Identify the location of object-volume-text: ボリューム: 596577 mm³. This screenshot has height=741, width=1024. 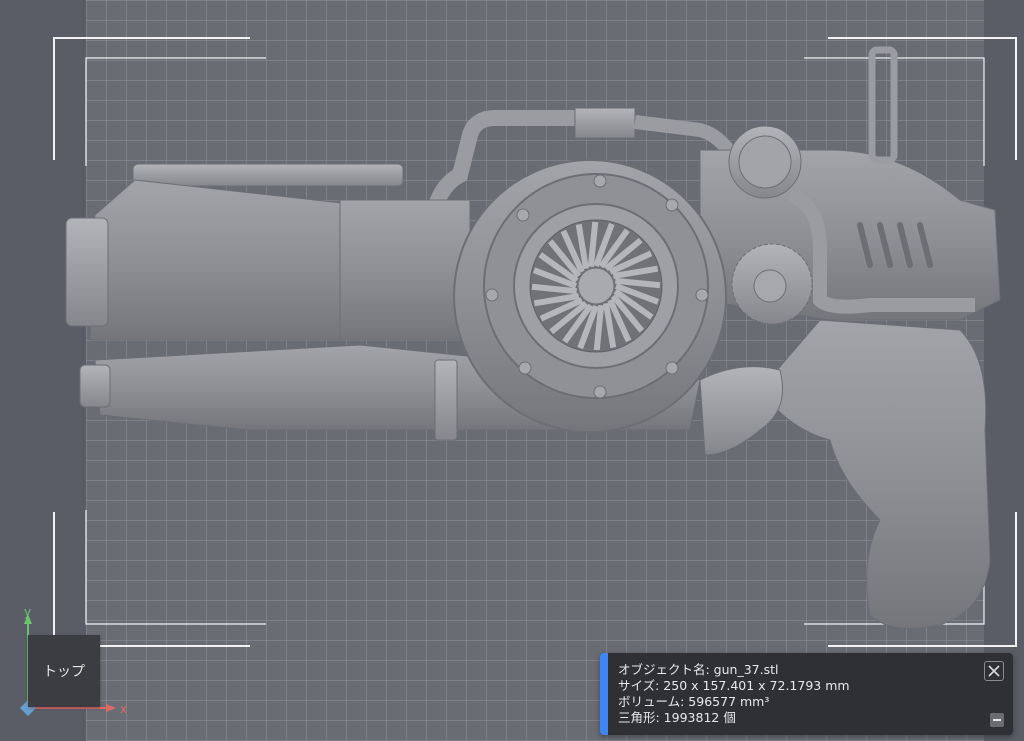
(694, 701).